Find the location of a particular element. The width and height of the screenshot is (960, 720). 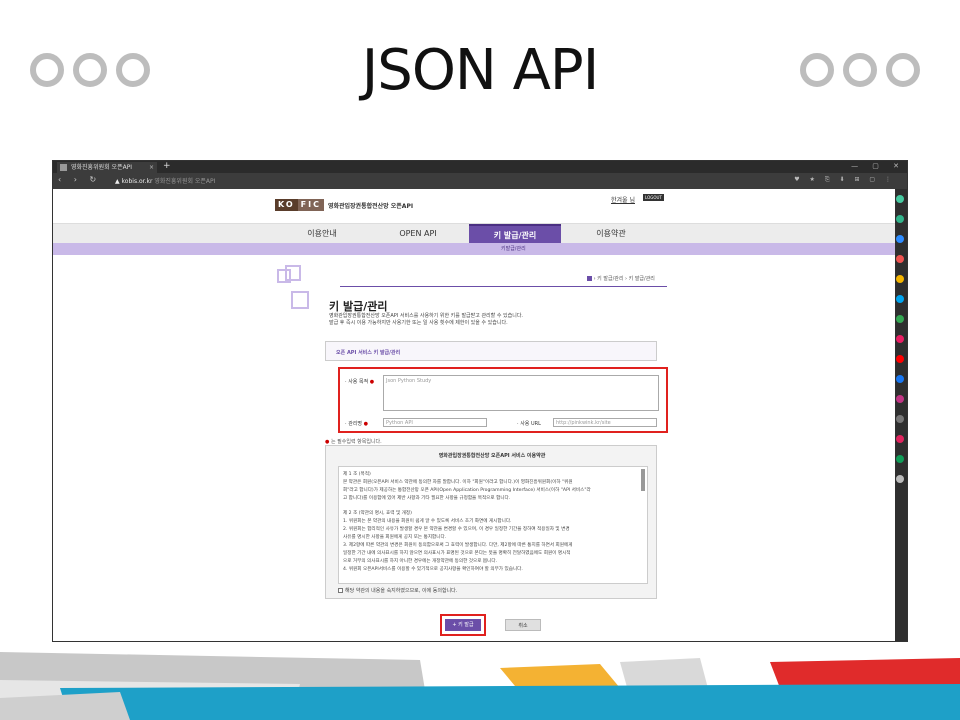

terms-line: 제 1 조 (목적) is located at coordinates (357, 474).